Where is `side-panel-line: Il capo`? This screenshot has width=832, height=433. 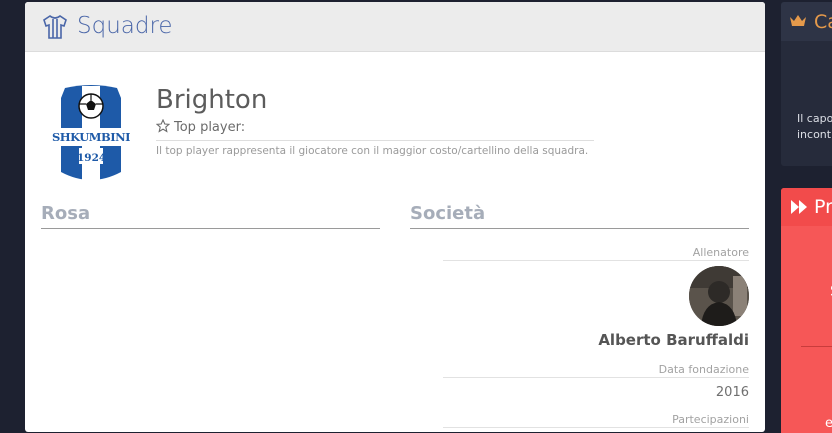
side-panel-line: Il capo is located at coordinates (814, 118).